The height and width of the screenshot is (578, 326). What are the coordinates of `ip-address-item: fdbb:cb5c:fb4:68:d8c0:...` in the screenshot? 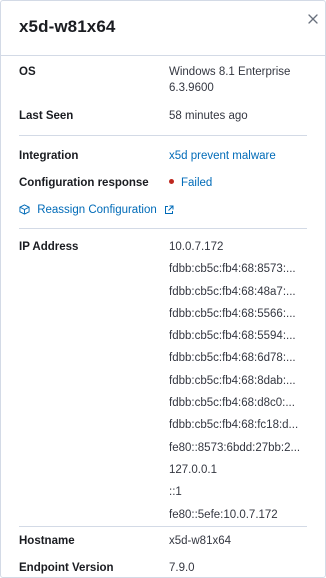 It's located at (232, 403).